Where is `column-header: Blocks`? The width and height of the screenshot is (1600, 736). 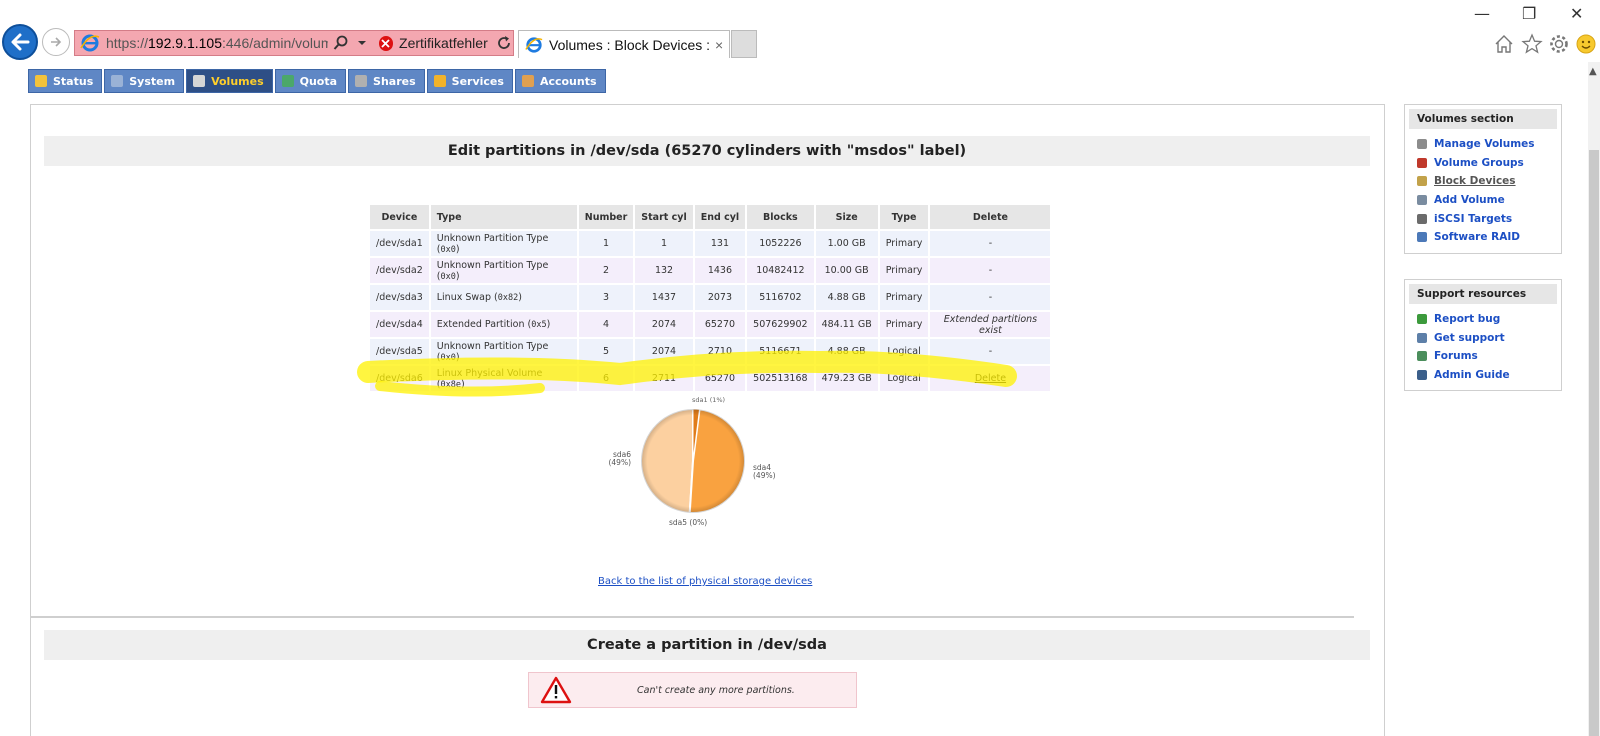 column-header: Blocks is located at coordinates (780, 217).